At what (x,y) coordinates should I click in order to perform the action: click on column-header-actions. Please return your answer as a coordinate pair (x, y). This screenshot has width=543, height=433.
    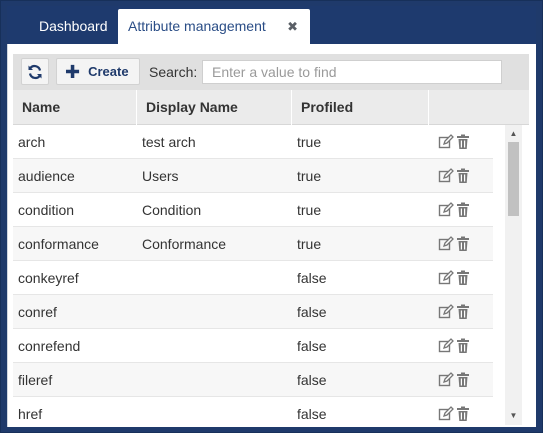
    Looking at the image, I should click on (479, 107).